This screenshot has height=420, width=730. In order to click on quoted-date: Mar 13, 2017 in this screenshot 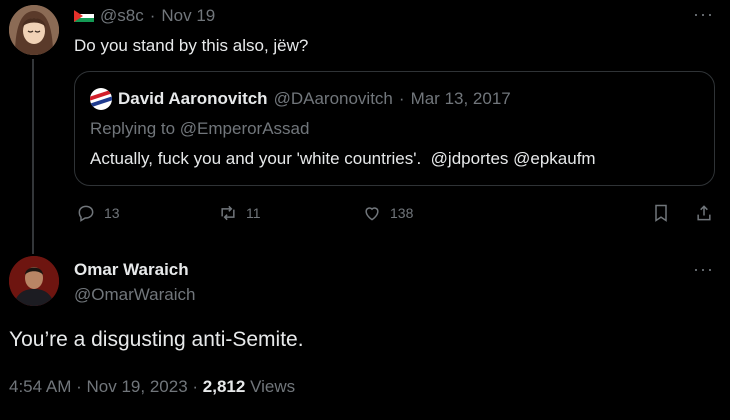, I will do `click(460, 98)`.